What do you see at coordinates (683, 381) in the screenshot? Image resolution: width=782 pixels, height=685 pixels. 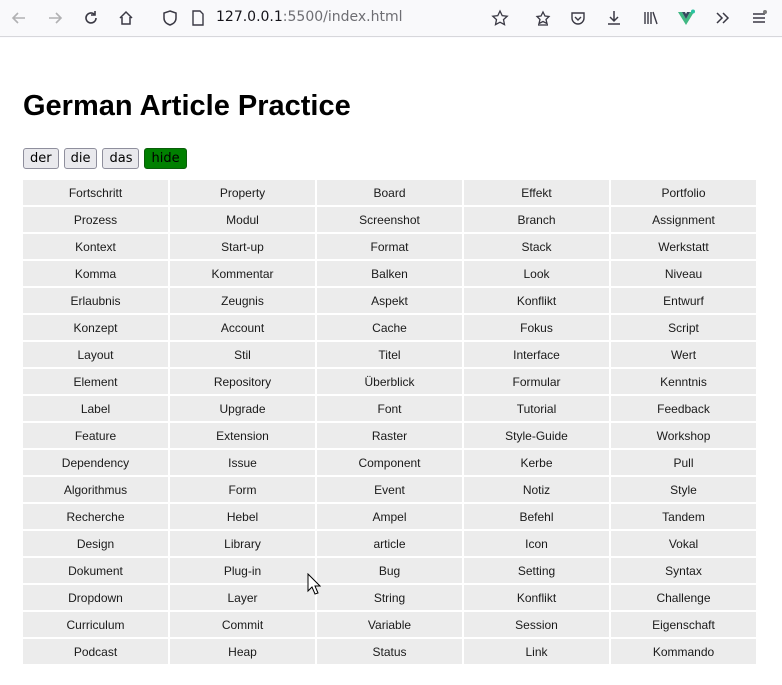 I see `word-cell: Kenntnis` at bounding box center [683, 381].